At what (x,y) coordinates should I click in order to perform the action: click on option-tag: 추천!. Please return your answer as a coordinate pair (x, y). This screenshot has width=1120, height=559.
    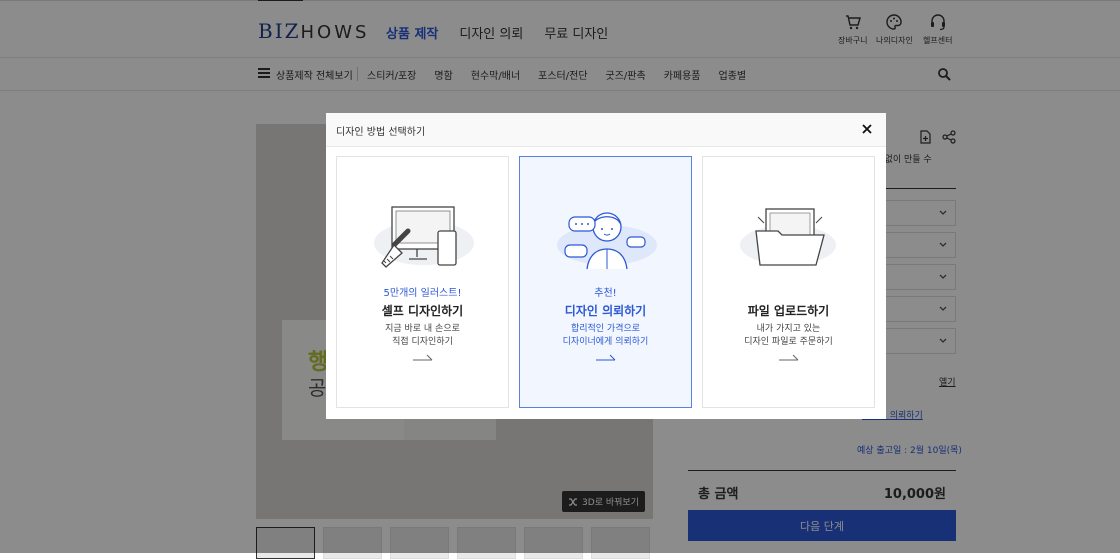
    Looking at the image, I should click on (605, 293).